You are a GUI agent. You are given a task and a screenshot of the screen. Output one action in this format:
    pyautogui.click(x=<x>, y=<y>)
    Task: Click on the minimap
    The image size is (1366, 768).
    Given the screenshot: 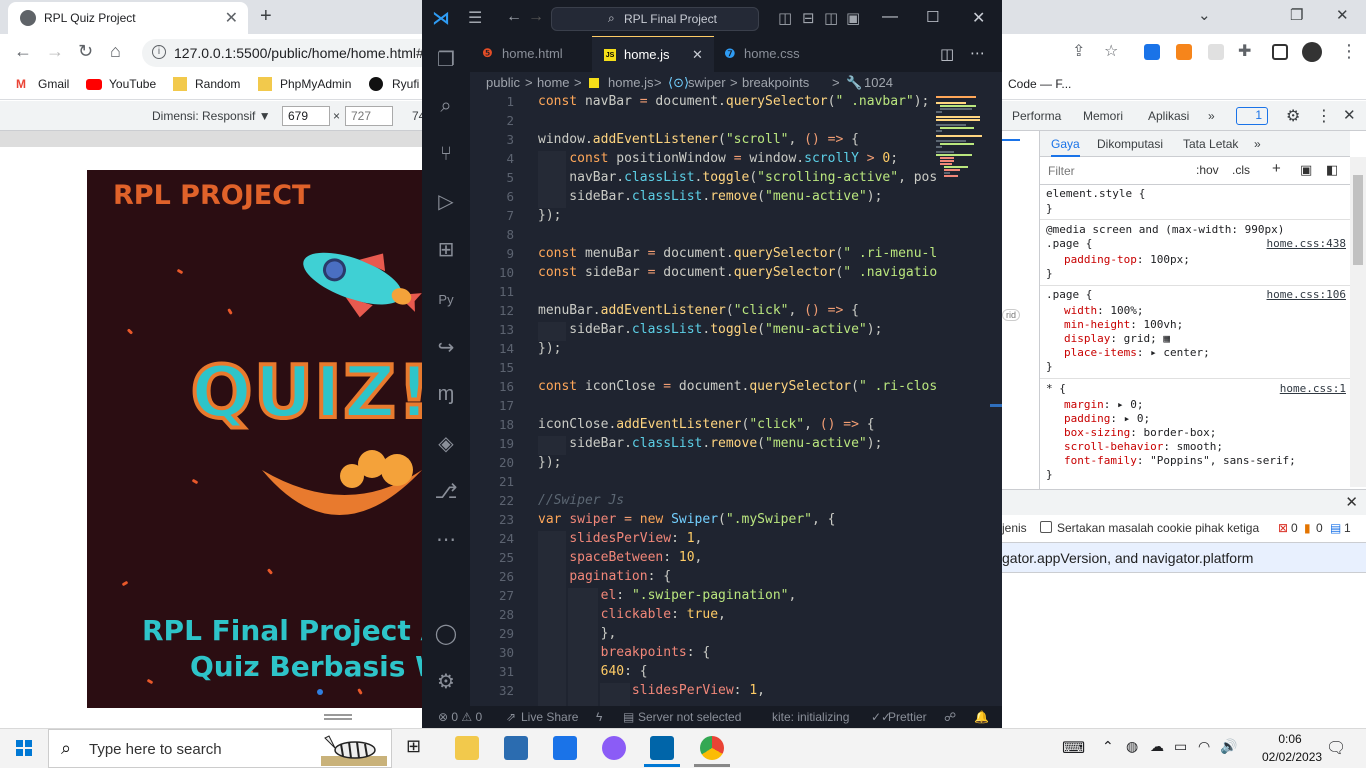 What is the action you would take?
    pyautogui.click(x=963, y=144)
    